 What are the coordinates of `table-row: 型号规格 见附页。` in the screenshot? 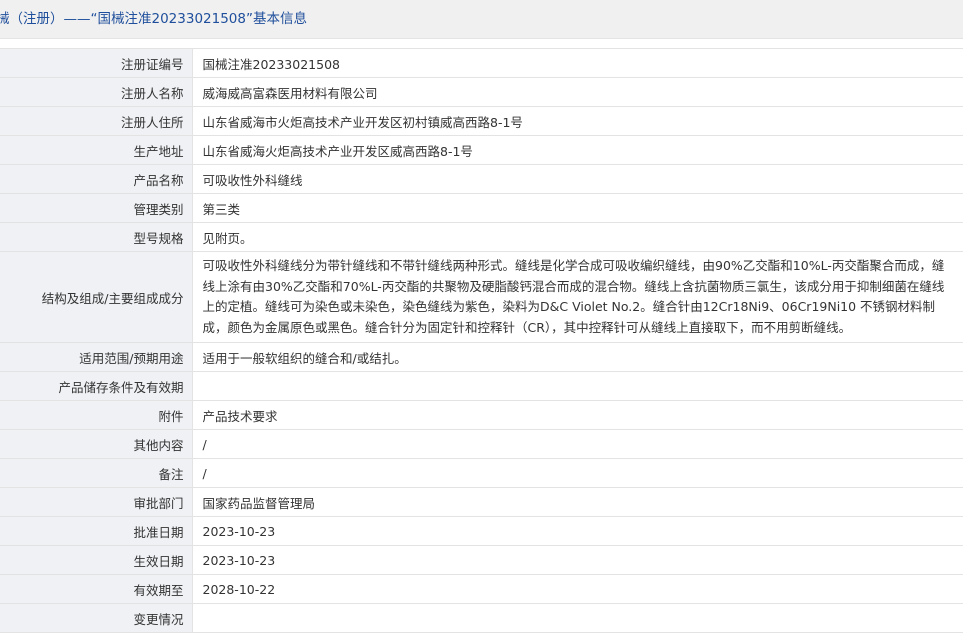 It's located at (481, 237).